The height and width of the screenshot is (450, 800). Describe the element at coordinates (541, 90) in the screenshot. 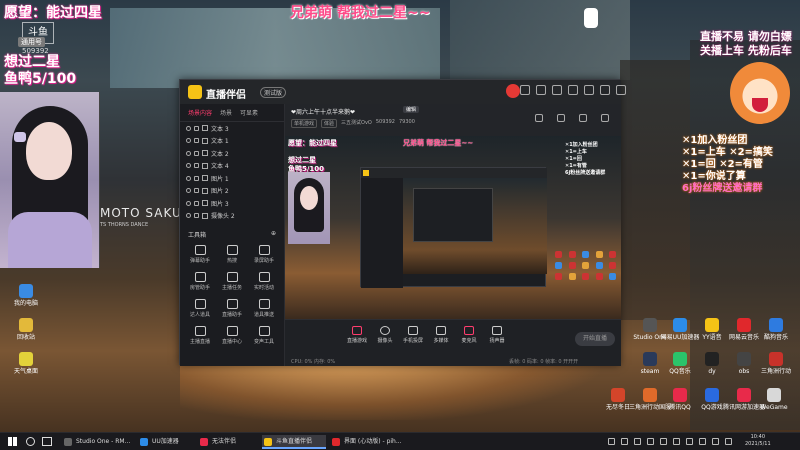

I see `message-icon` at that location.